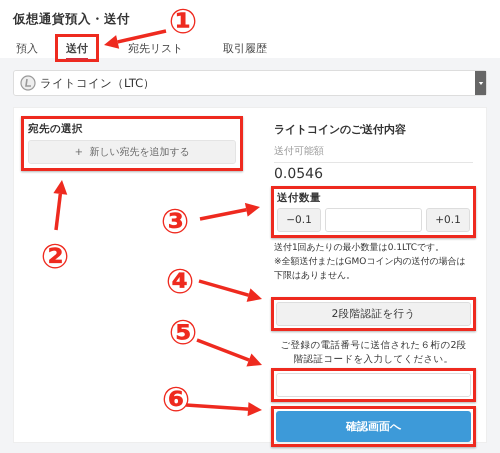 The height and width of the screenshot is (453, 500). What do you see at coordinates (180, 282) in the screenshot?
I see `step-number: ④` at bounding box center [180, 282].